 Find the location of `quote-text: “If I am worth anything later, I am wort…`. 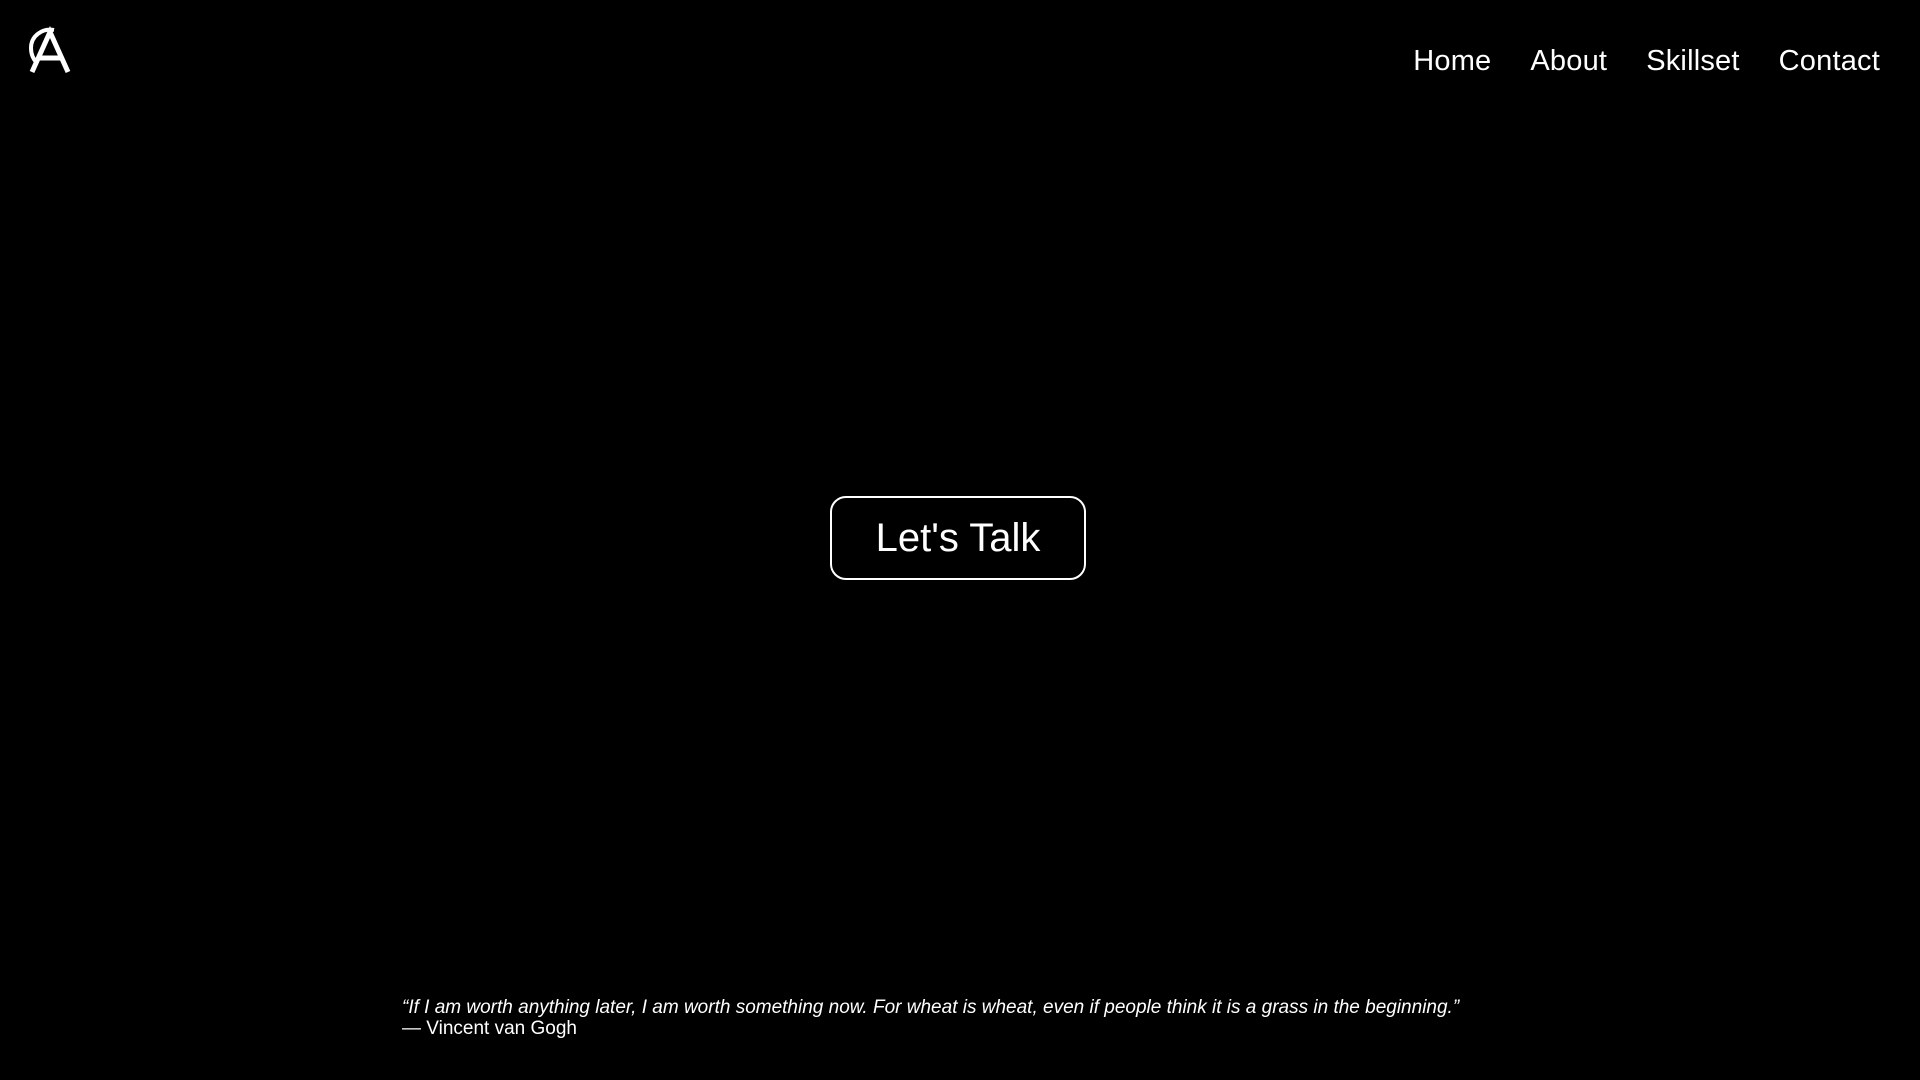

quote-text: “If I am worth anything later, I am wort… is located at coordinates (931, 1007).